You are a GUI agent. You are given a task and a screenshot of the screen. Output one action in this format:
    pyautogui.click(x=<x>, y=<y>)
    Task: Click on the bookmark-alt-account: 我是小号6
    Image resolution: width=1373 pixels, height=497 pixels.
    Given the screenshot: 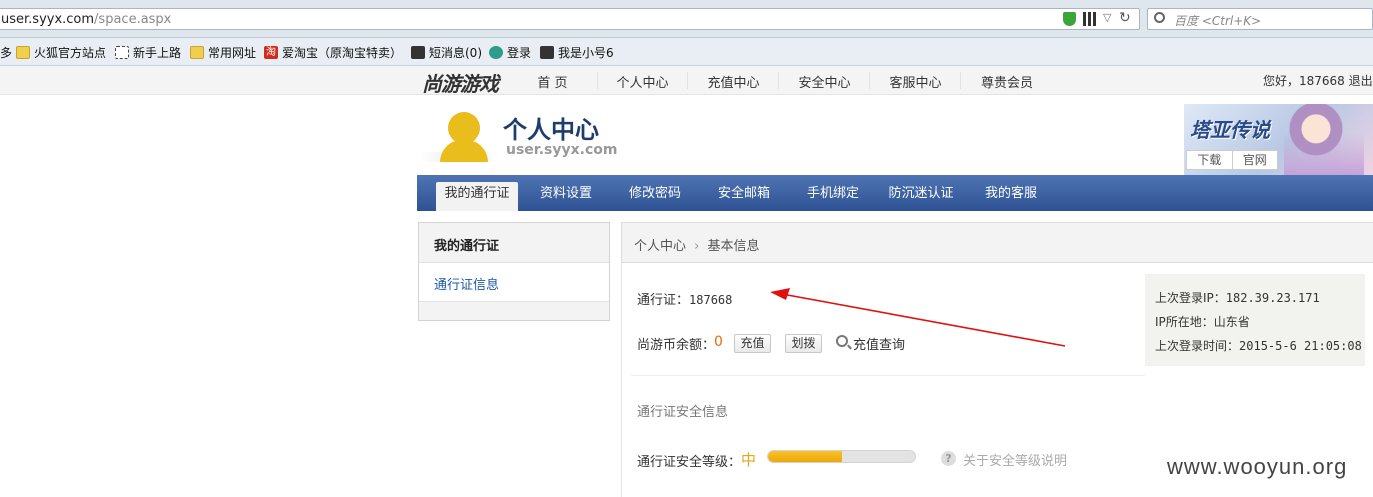 What is the action you would take?
    pyautogui.click(x=577, y=52)
    